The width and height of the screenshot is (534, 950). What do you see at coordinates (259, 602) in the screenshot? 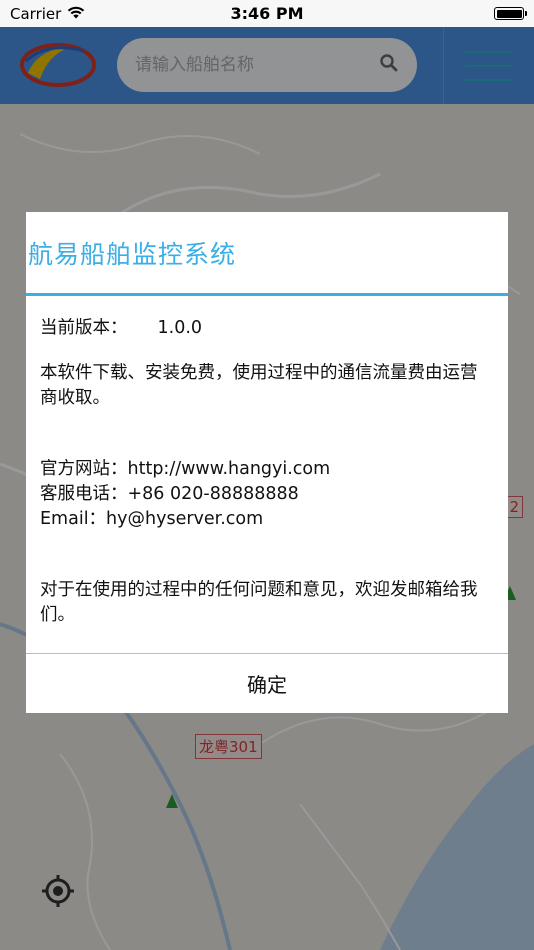
I see `feedback-text: 对于在使用的过程中的任何问题和意见，欢迎发邮箱给我们。` at bounding box center [259, 602].